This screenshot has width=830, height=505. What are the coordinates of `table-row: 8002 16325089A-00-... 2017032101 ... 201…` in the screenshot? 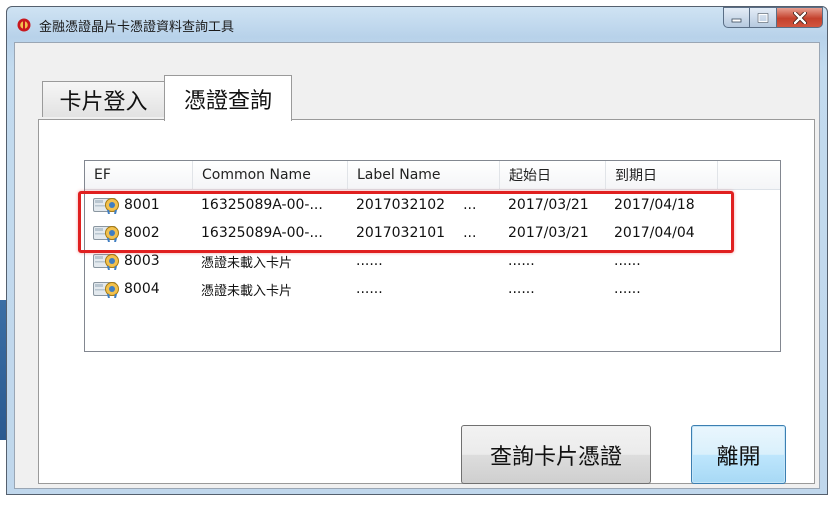 It's located at (432, 233).